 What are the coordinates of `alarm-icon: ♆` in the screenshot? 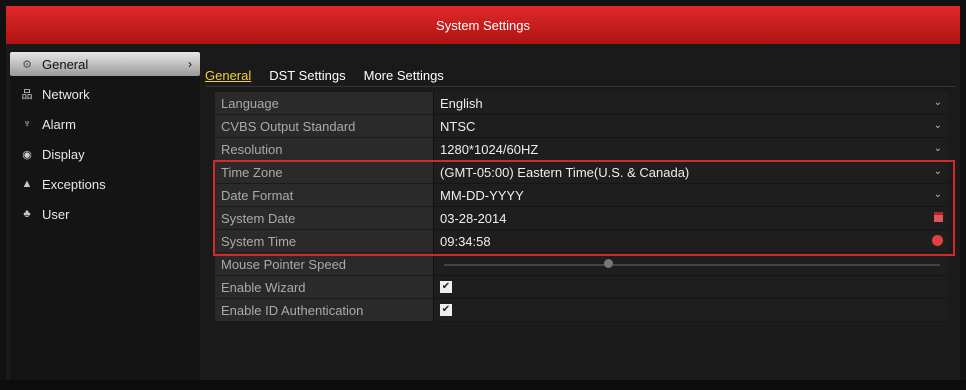 It's located at (27, 124).